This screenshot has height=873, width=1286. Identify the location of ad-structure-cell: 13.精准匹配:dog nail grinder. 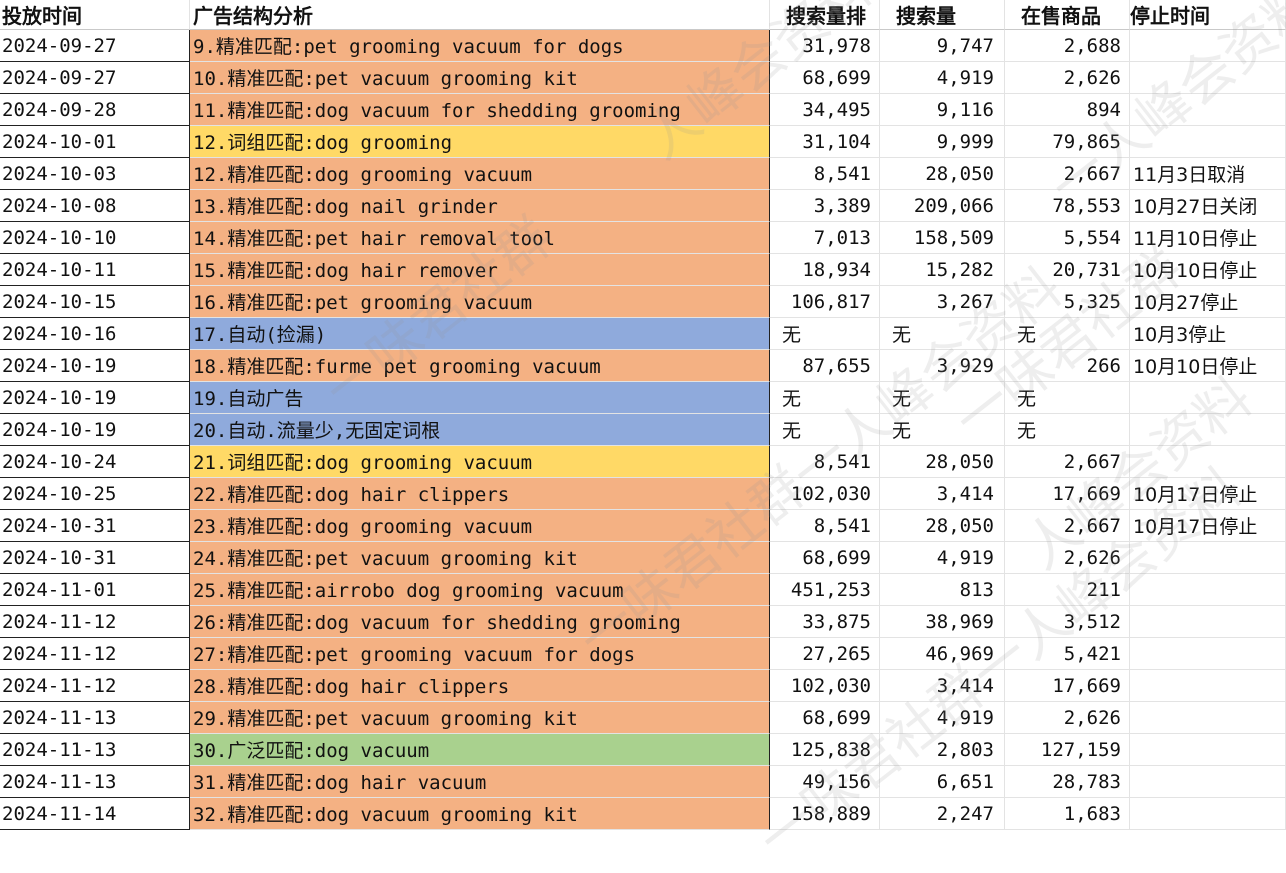
(480, 206).